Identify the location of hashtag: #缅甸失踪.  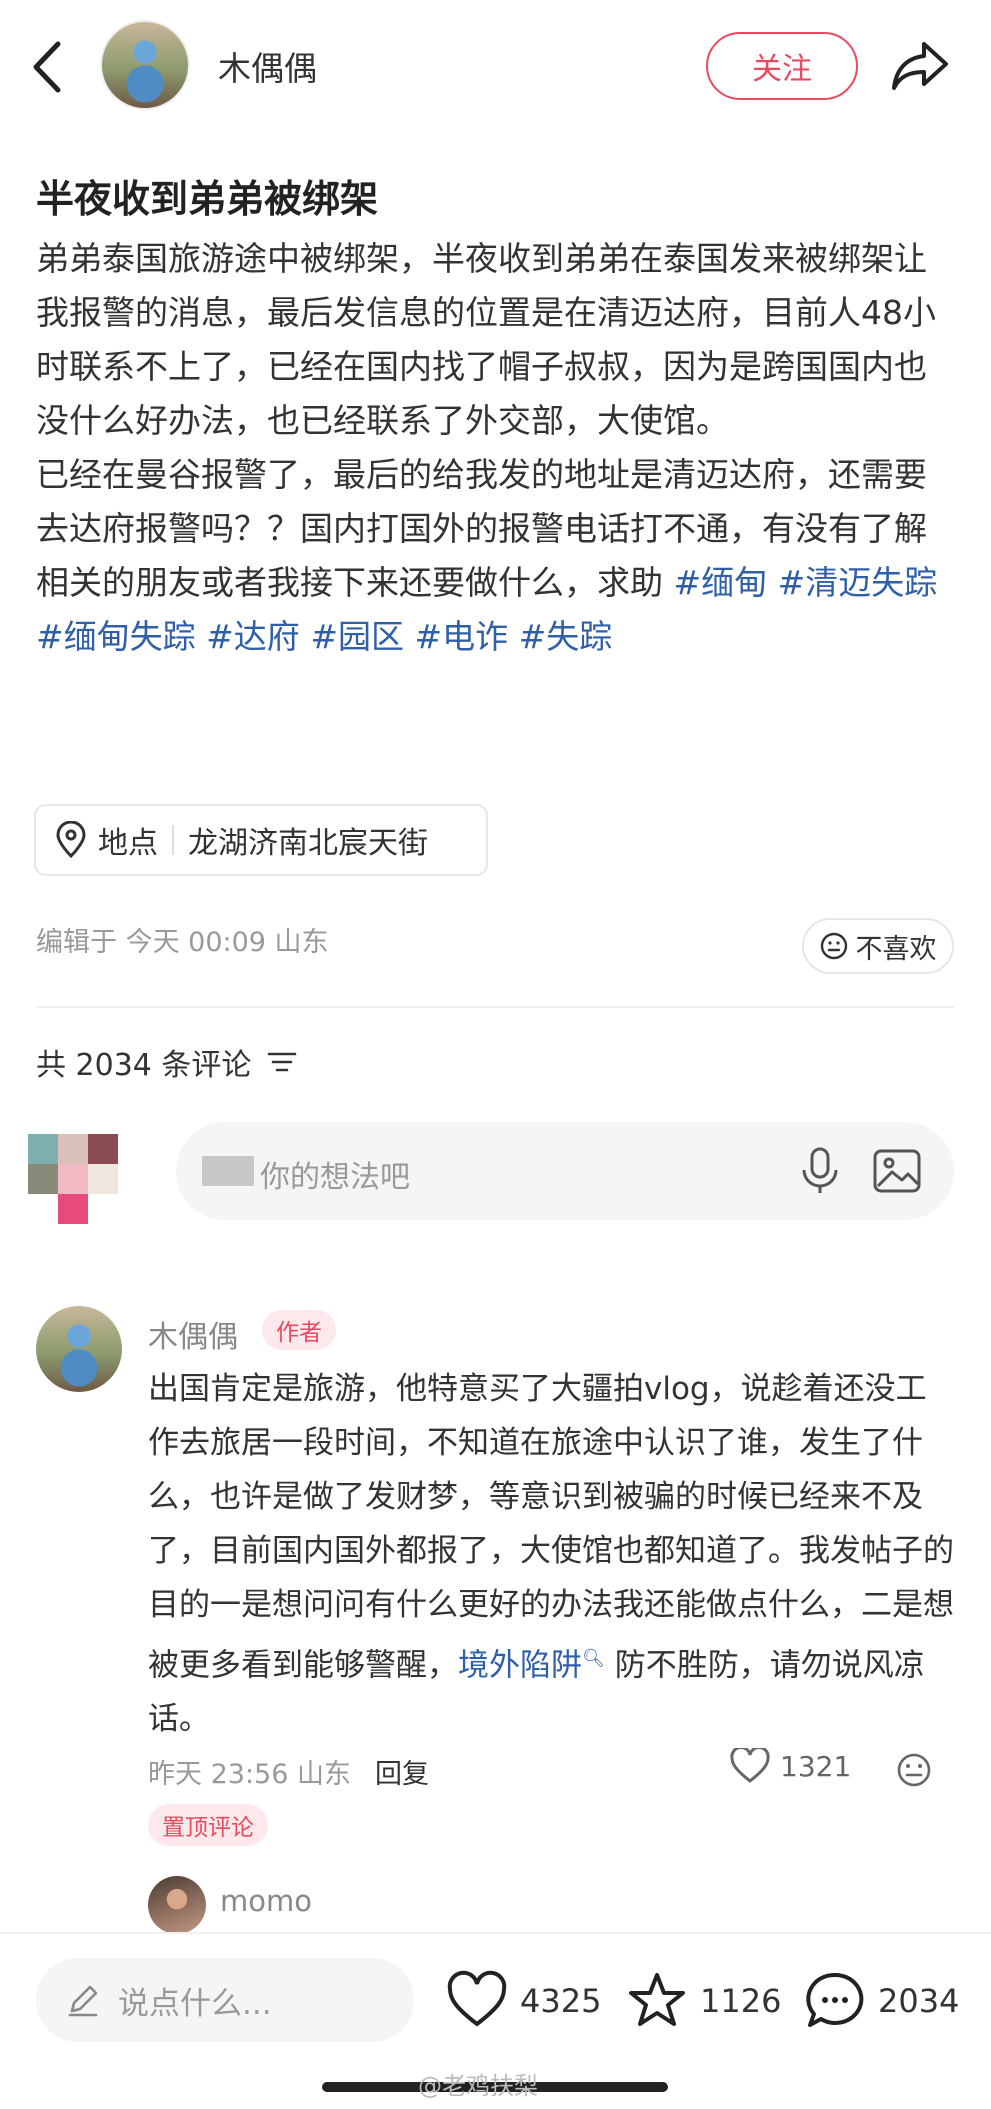
(116, 636).